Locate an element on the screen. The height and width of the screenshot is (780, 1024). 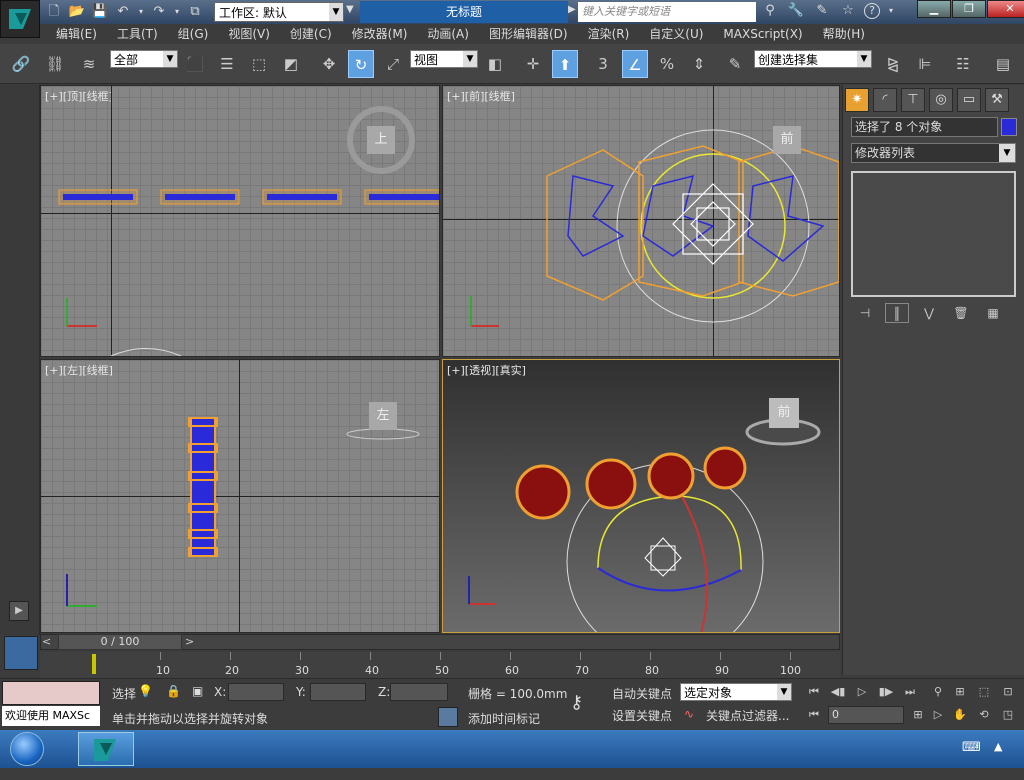
unlink-icon: ⛓ is located at coordinates (55, 64).